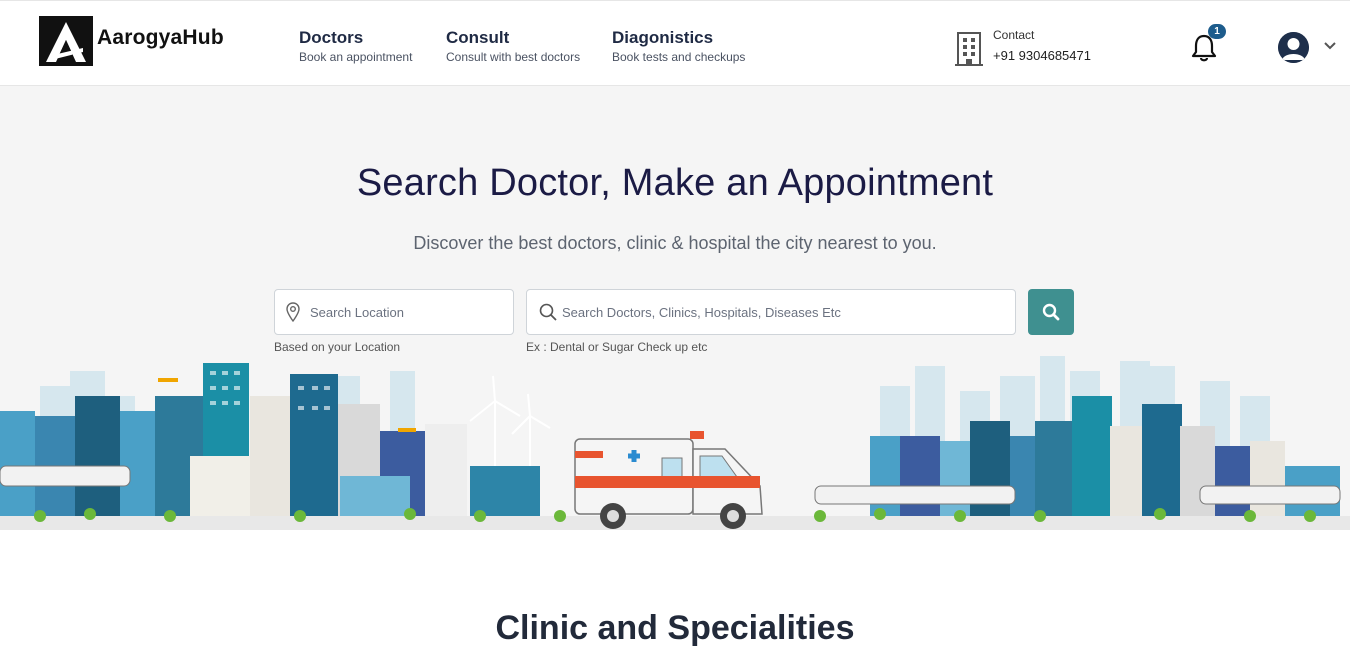 Image resolution: width=1350 pixels, height=665 pixels. I want to click on location-field, so click(394, 312).